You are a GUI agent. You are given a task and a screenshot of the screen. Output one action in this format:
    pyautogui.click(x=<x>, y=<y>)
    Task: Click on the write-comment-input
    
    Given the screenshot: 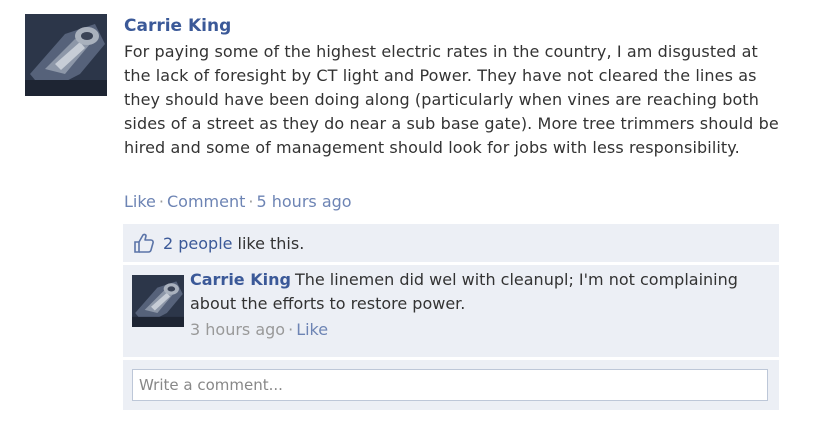 What is the action you would take?
    pyautogui.click(x=450, y=385)
    